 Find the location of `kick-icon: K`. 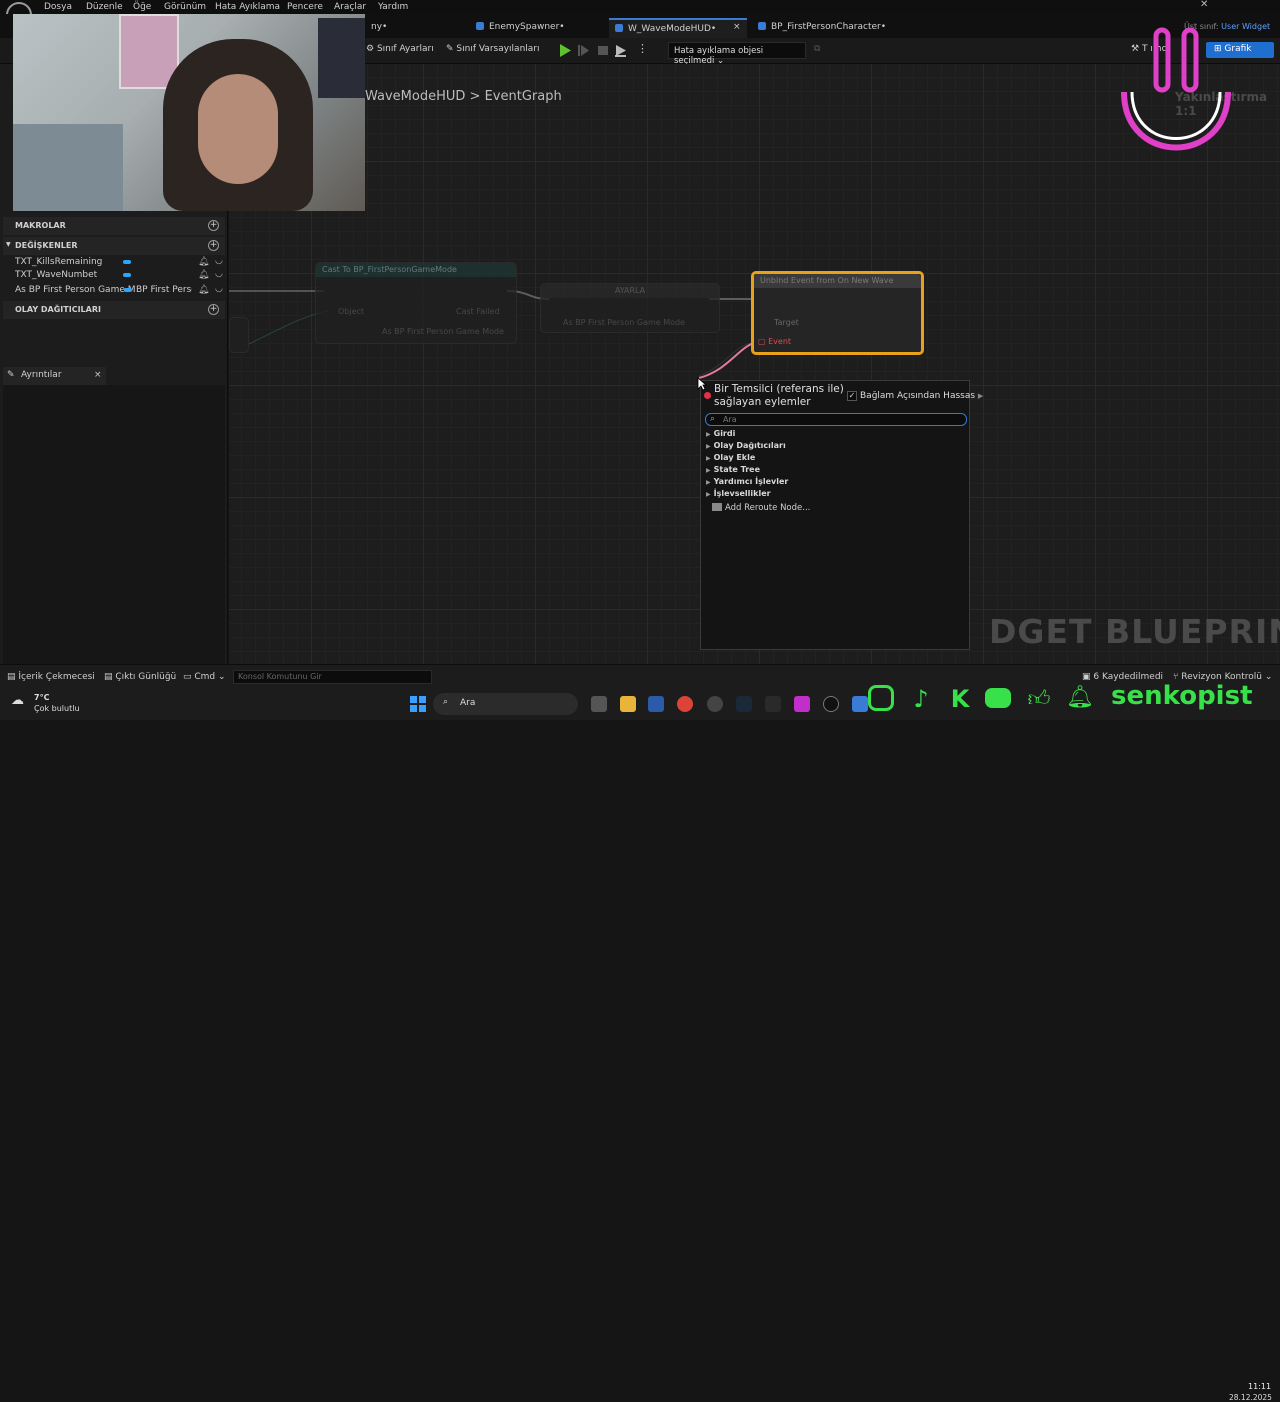

kick-icon: K is located at coordinates (960, 699).